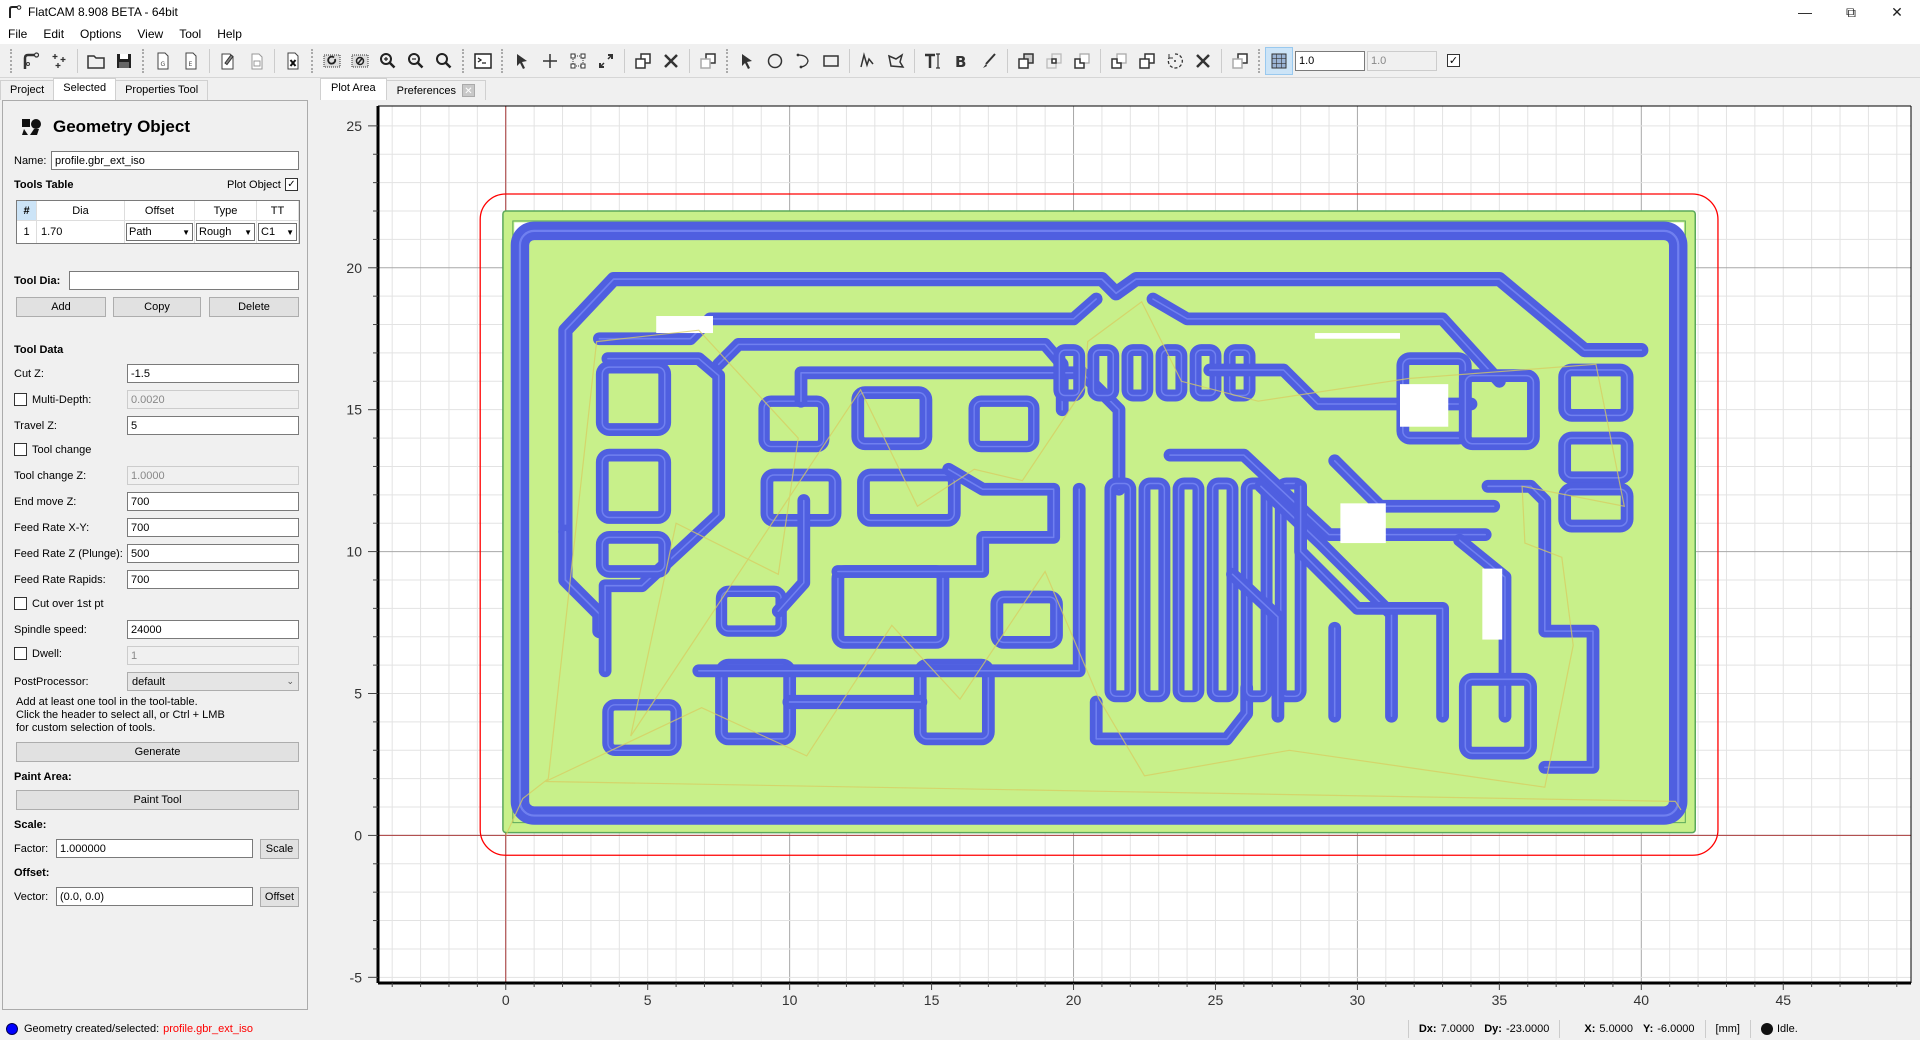 The height and width of the screenshot is (1040, 1920). What do you see at coordinates (550, 61) in the screenshot?
I see `add-point-icon` at bounding box center [550, 61].